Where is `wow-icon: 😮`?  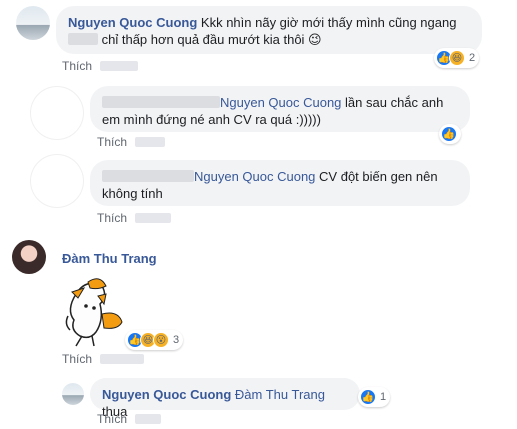 wow-icon: 😮 is located at coordinates (161, 340).